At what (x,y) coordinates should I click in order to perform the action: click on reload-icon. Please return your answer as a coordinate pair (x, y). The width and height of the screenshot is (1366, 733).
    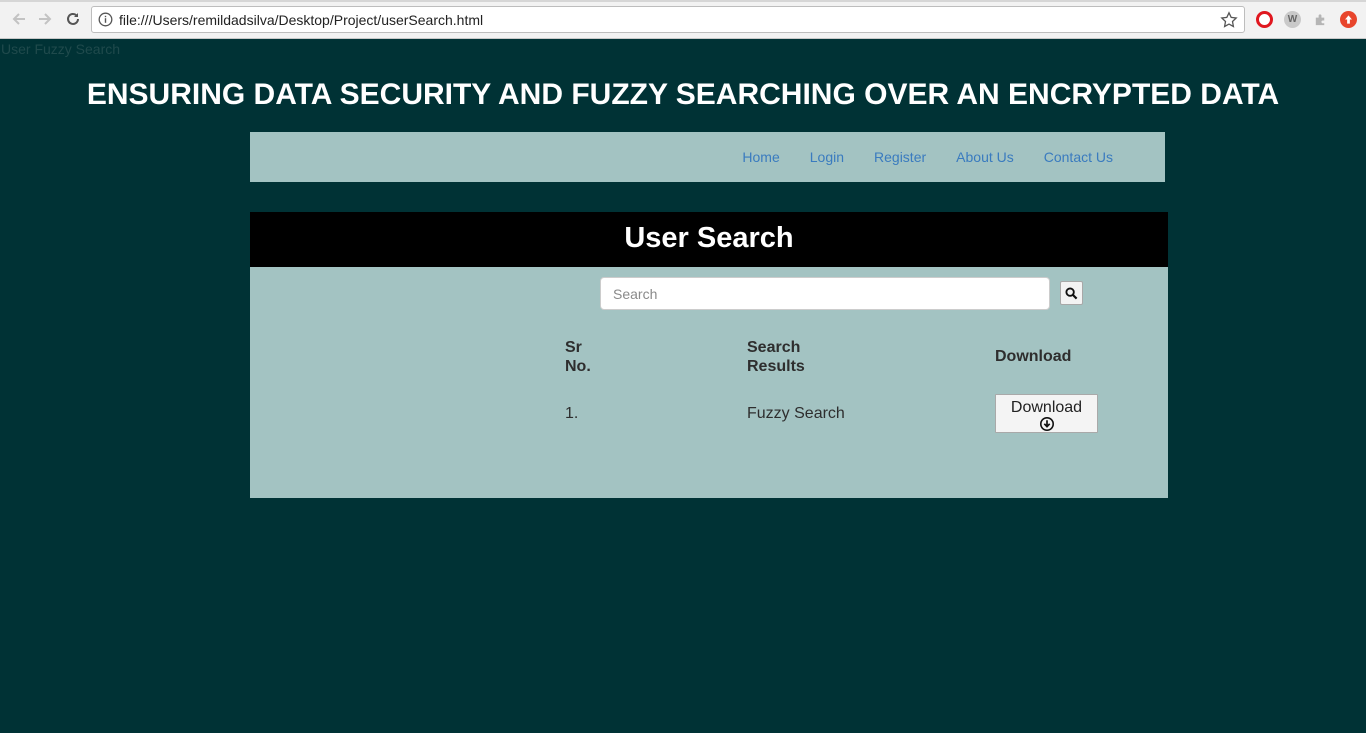
    Looking at the image, I should click on (73, 19).